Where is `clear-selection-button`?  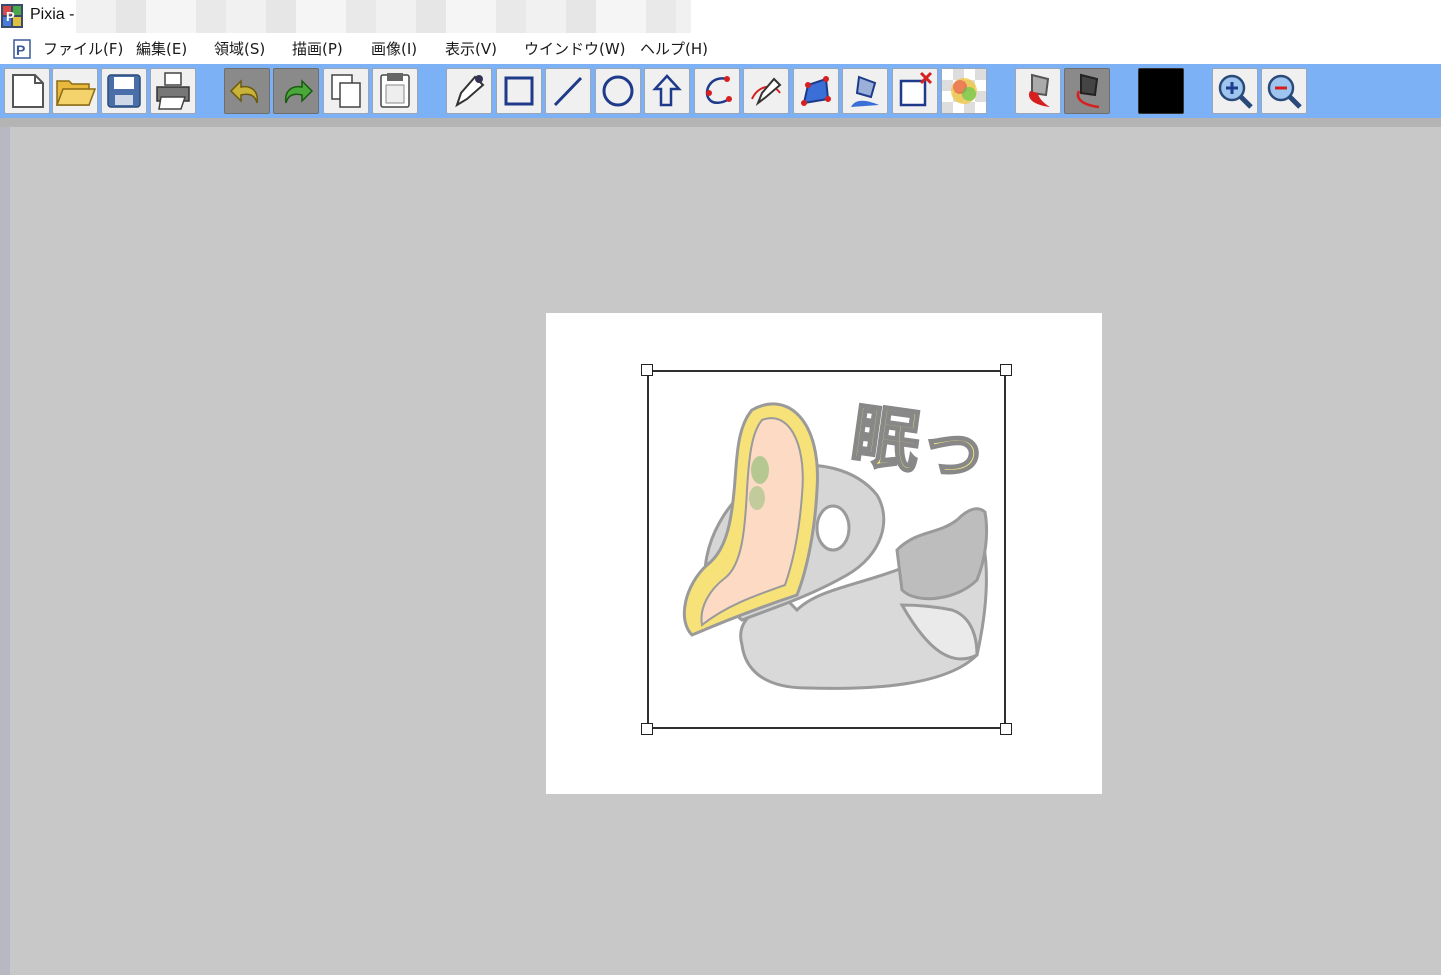 clear-selection-button is located at coordinates (915, 91).